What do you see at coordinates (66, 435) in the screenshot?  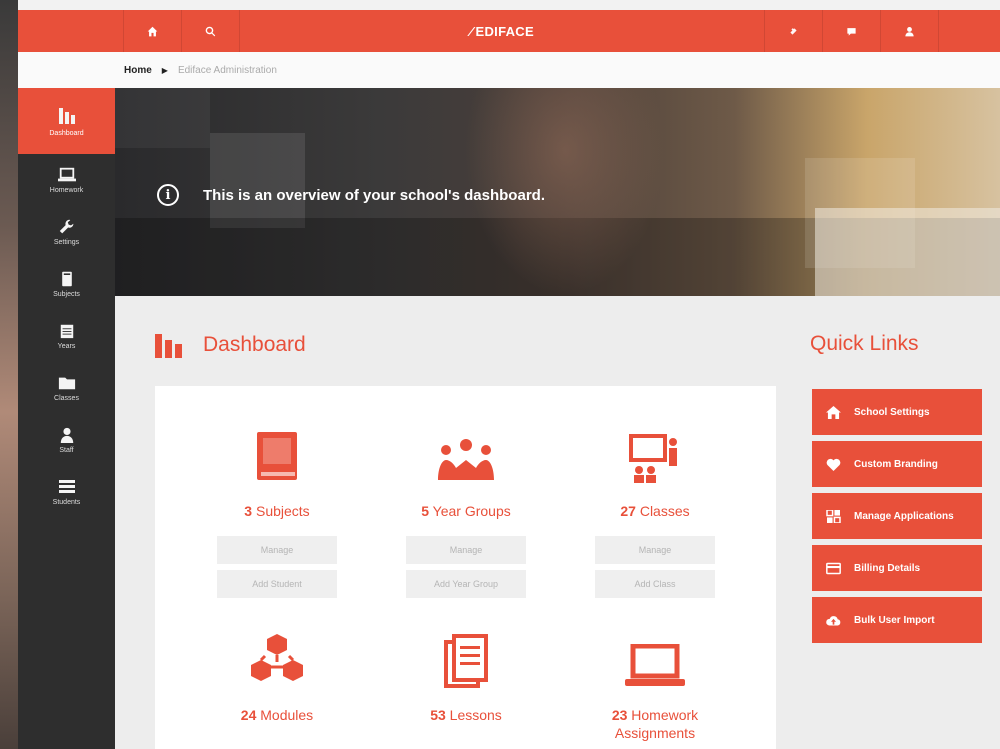 I see `person-icon` at bounding box center [66, 435].